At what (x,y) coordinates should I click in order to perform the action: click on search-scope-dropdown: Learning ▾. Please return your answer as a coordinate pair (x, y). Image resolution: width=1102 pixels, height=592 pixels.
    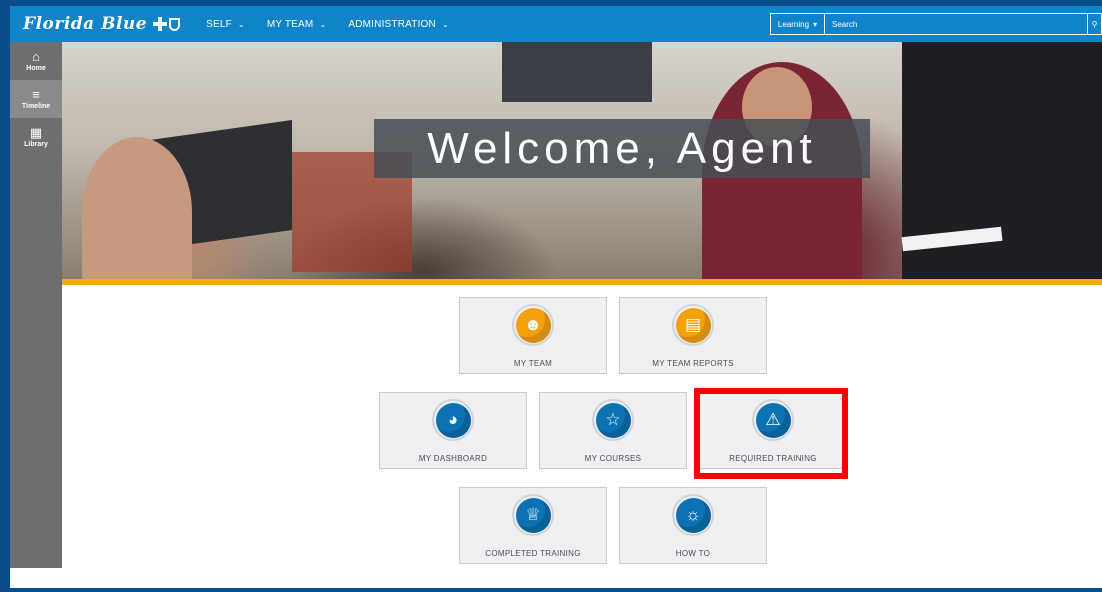
    Looking at the image, I should click on (798, 24).